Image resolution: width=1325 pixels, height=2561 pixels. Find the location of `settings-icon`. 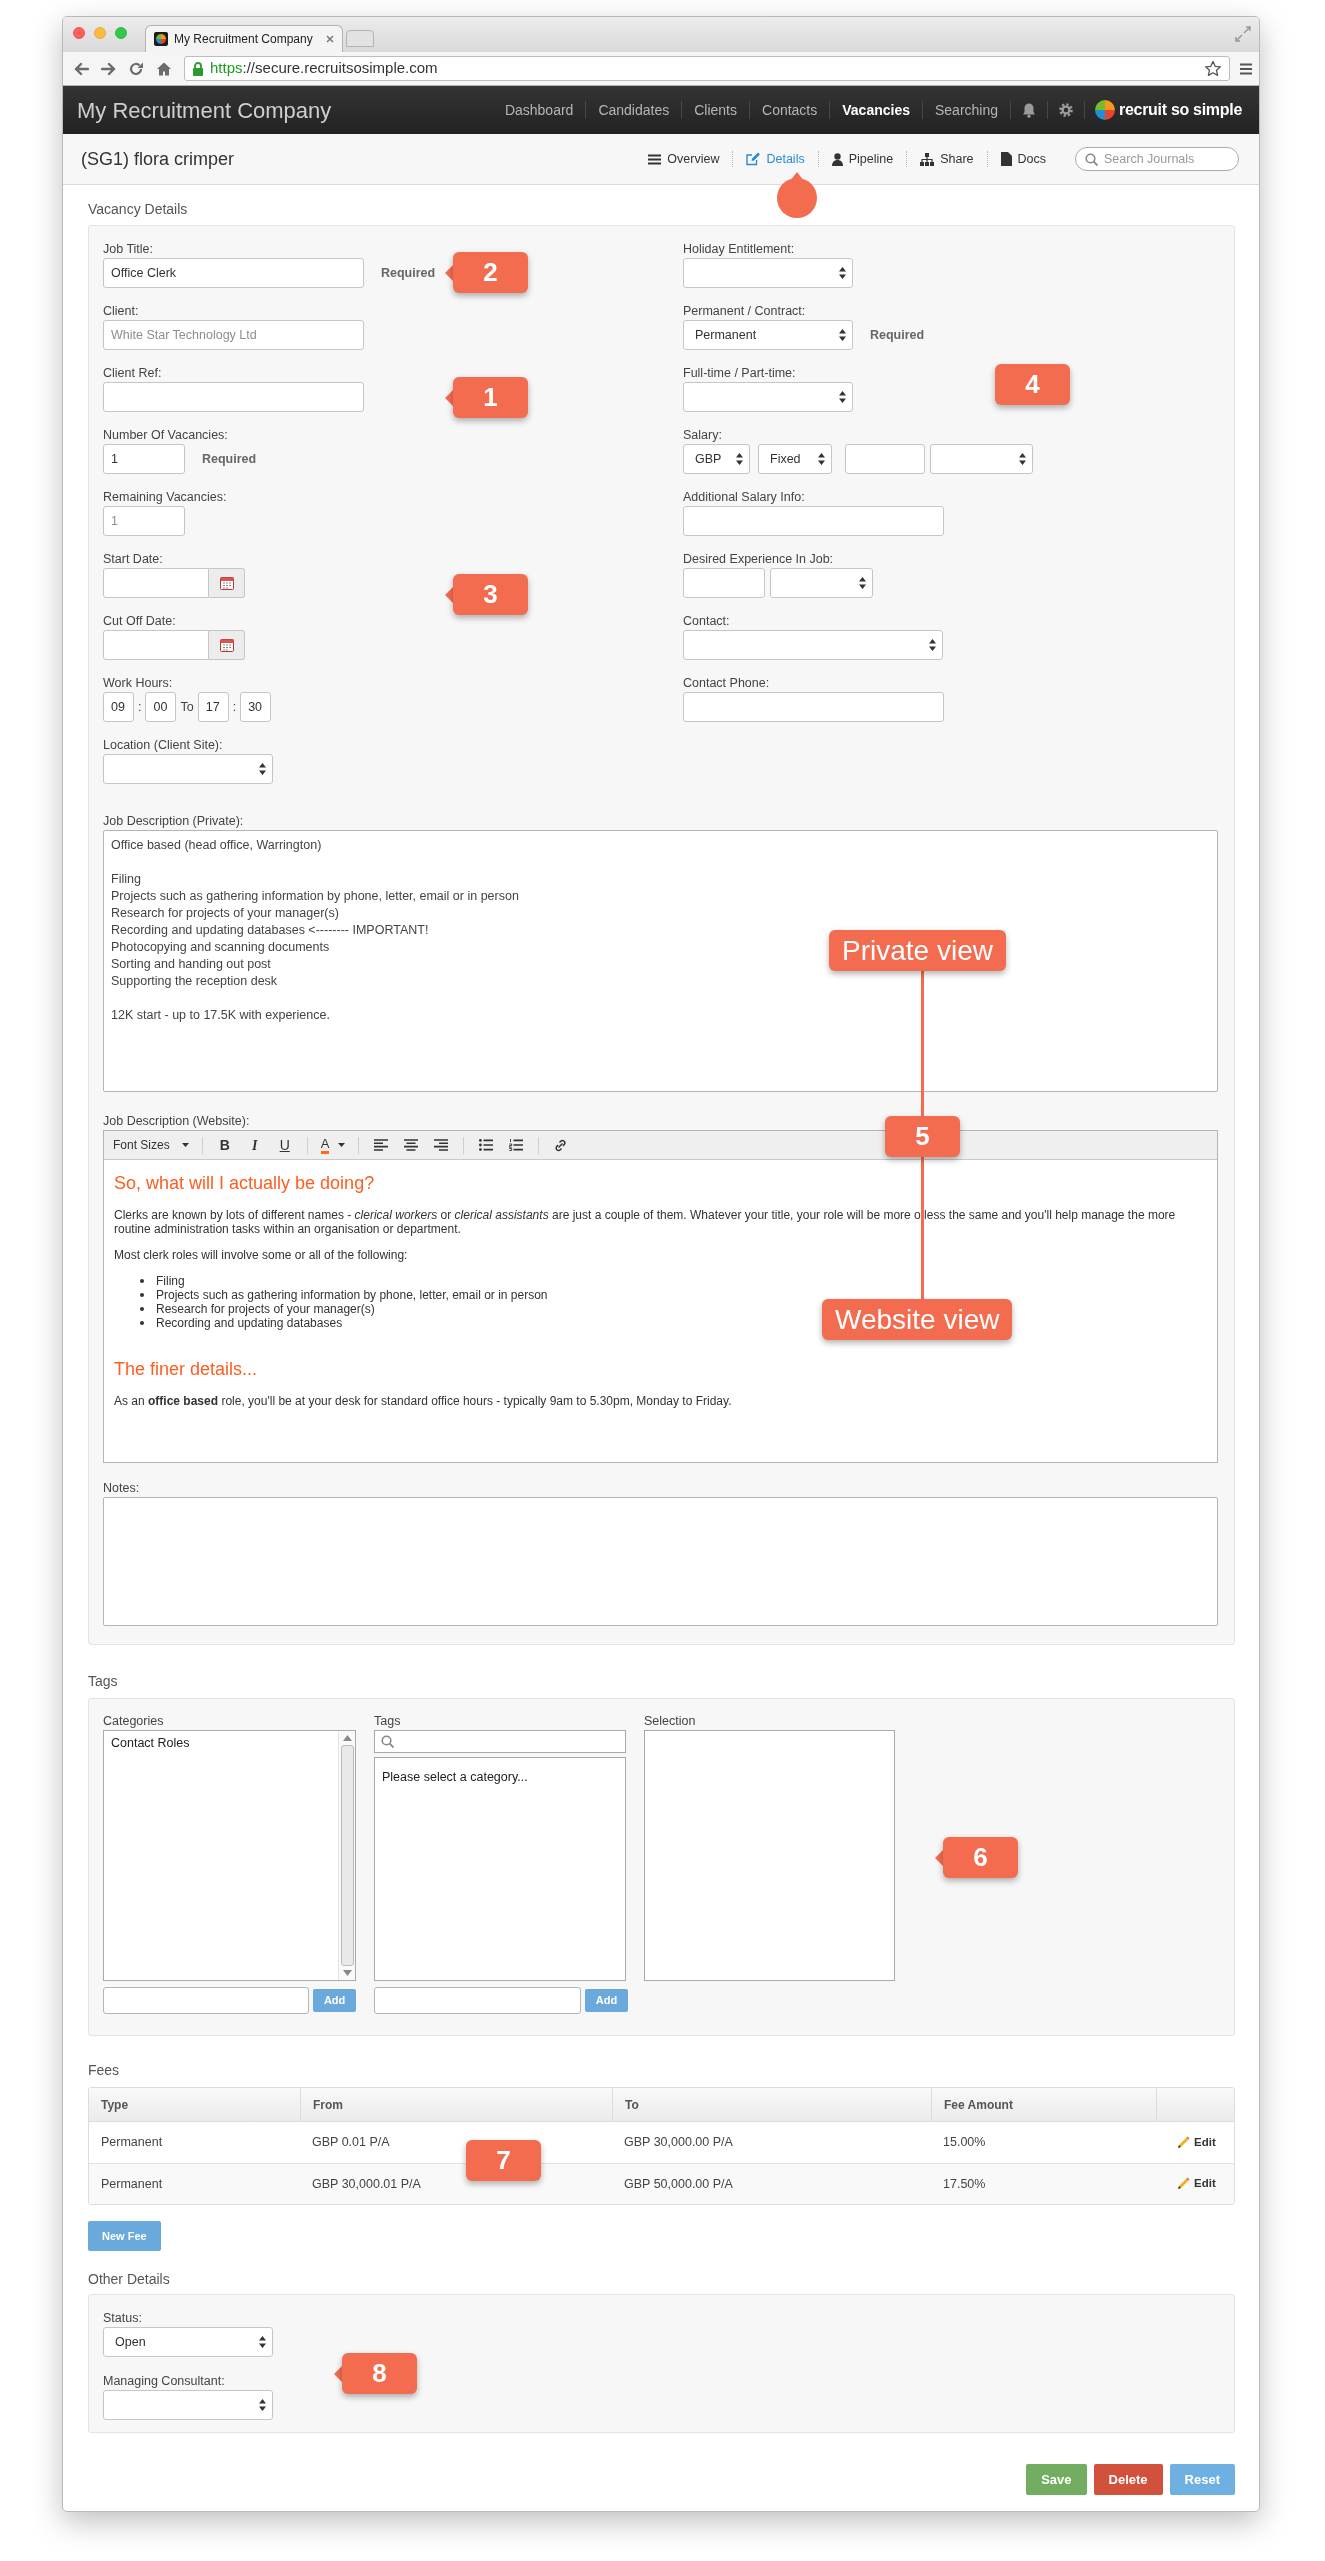

settings-icon is located at coordinates (1066, 110).